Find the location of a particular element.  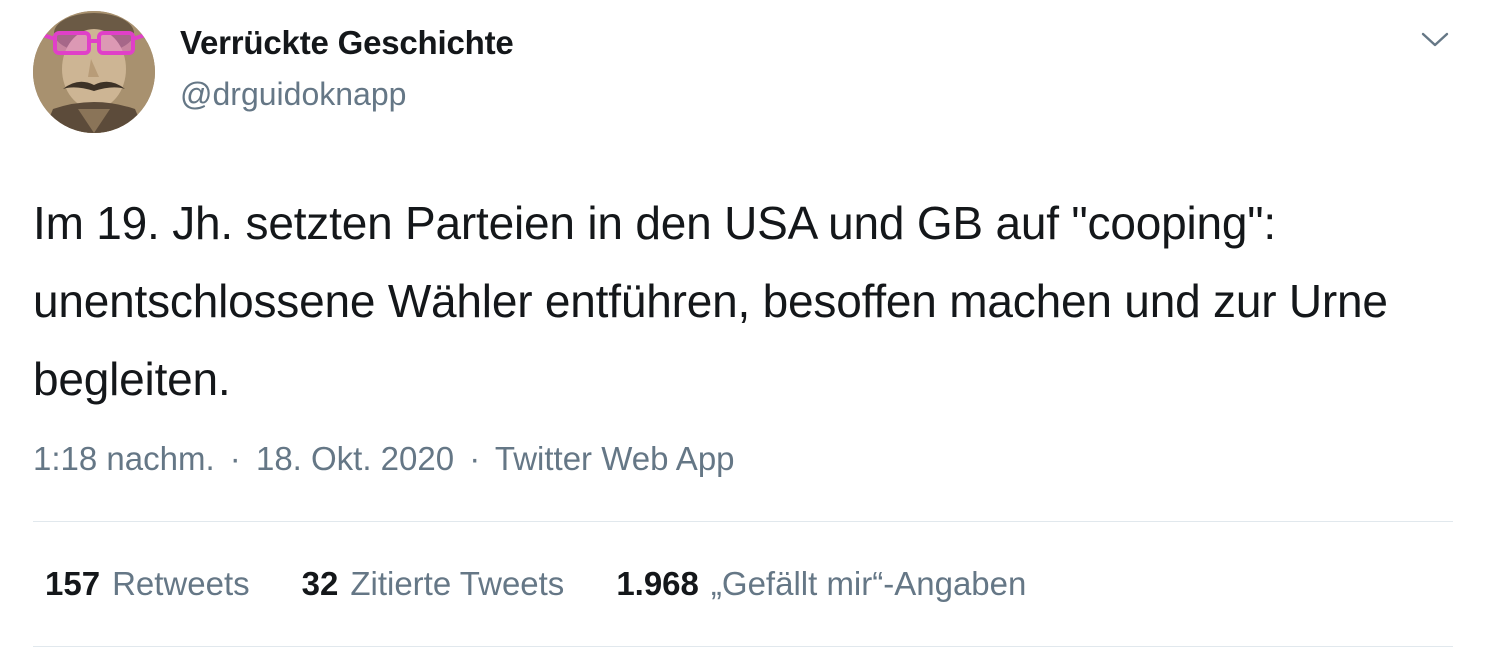

retweets-count: 157 is located at coordinates (73, 583).